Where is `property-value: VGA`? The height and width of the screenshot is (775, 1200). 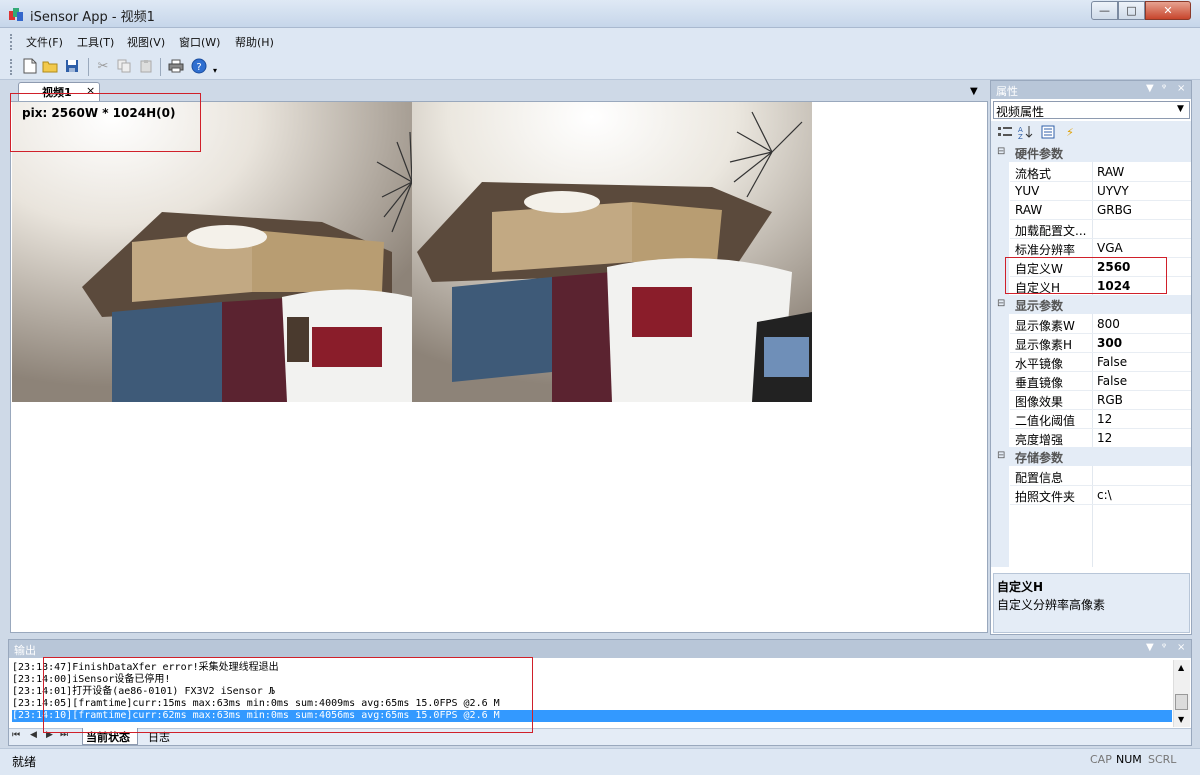
property-value: VGA is located at coordinates (1110, 248).